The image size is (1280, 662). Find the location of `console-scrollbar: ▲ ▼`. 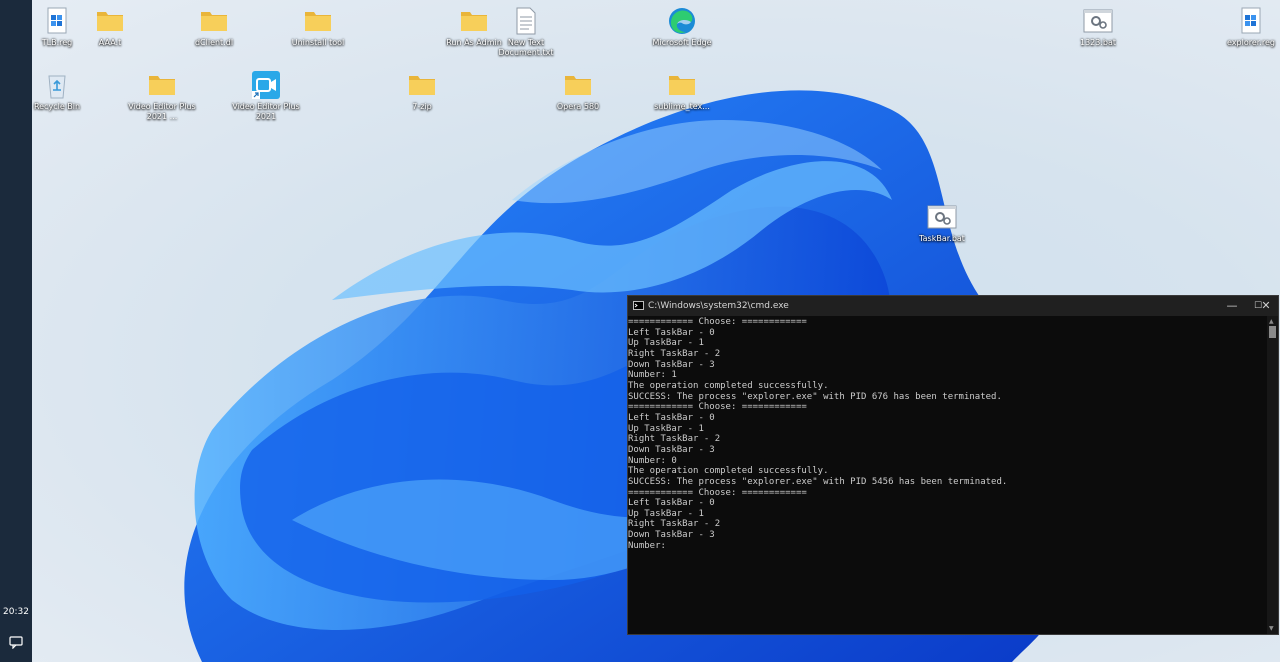

console-scrollbar: ▲ ▼ is located at coordinates (1272, 475).